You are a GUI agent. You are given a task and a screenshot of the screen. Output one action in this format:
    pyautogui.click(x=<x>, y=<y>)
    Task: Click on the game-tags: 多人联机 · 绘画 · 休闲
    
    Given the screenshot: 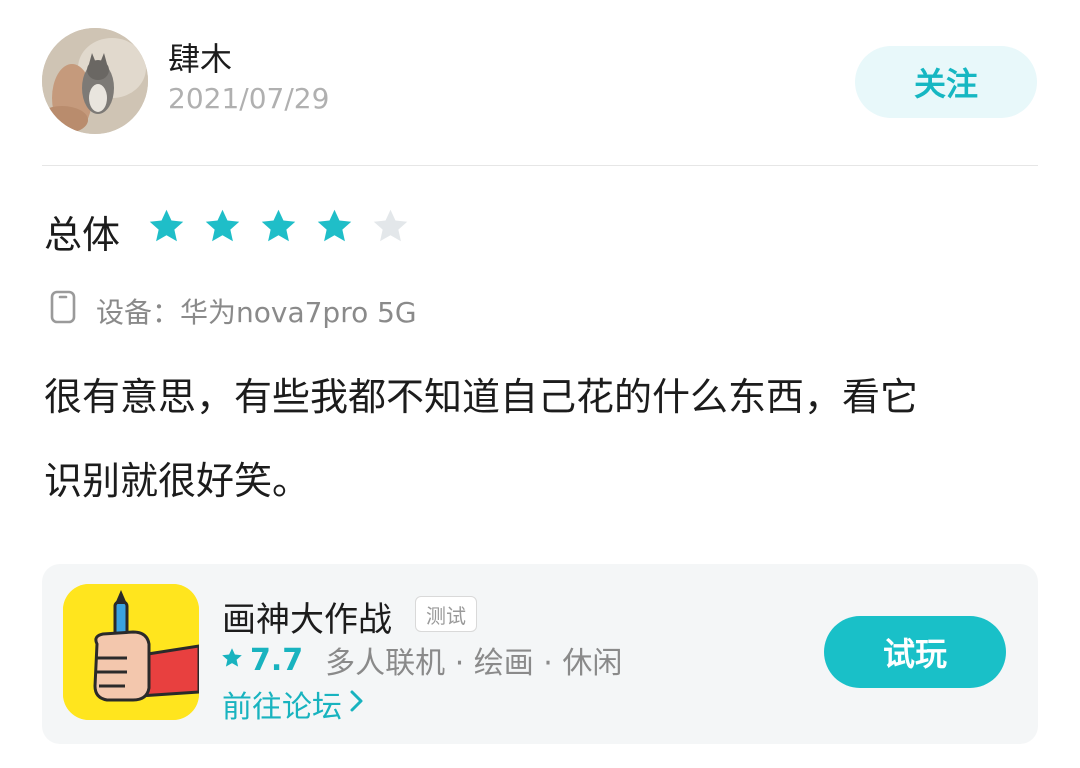 What is the action you would take?
    pyautogui.click(x=474, y=663)
    